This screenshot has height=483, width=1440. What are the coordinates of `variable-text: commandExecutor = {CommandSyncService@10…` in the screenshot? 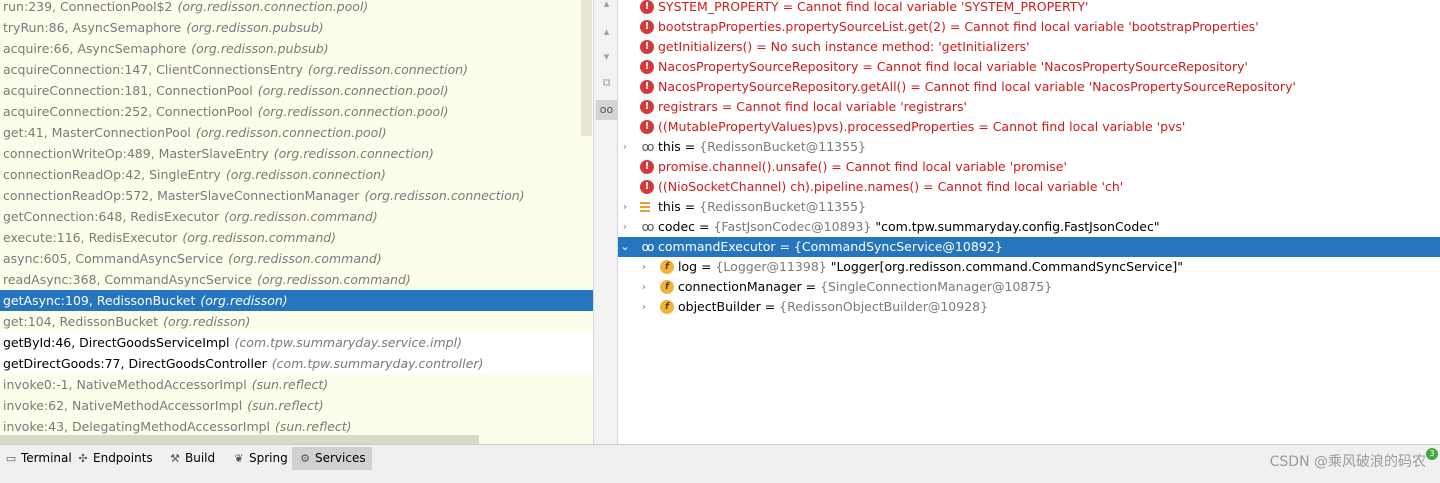 It's located at (830, 247).